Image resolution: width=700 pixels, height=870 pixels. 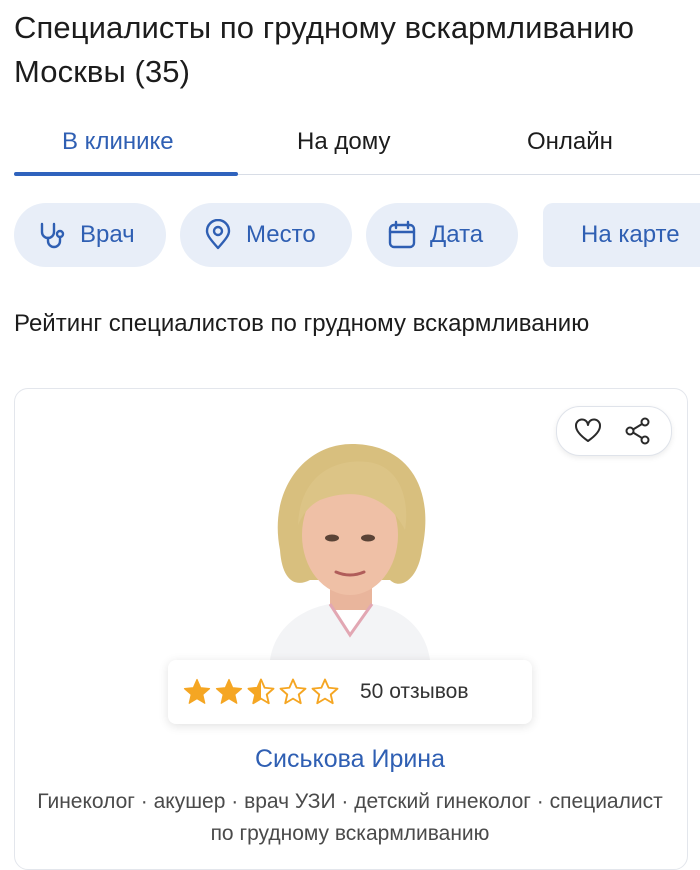 What do you see at coordinates (107, 234) in the screenshot?
I see `filter-doctor-label: Врач` at bounding box center [107, 234].